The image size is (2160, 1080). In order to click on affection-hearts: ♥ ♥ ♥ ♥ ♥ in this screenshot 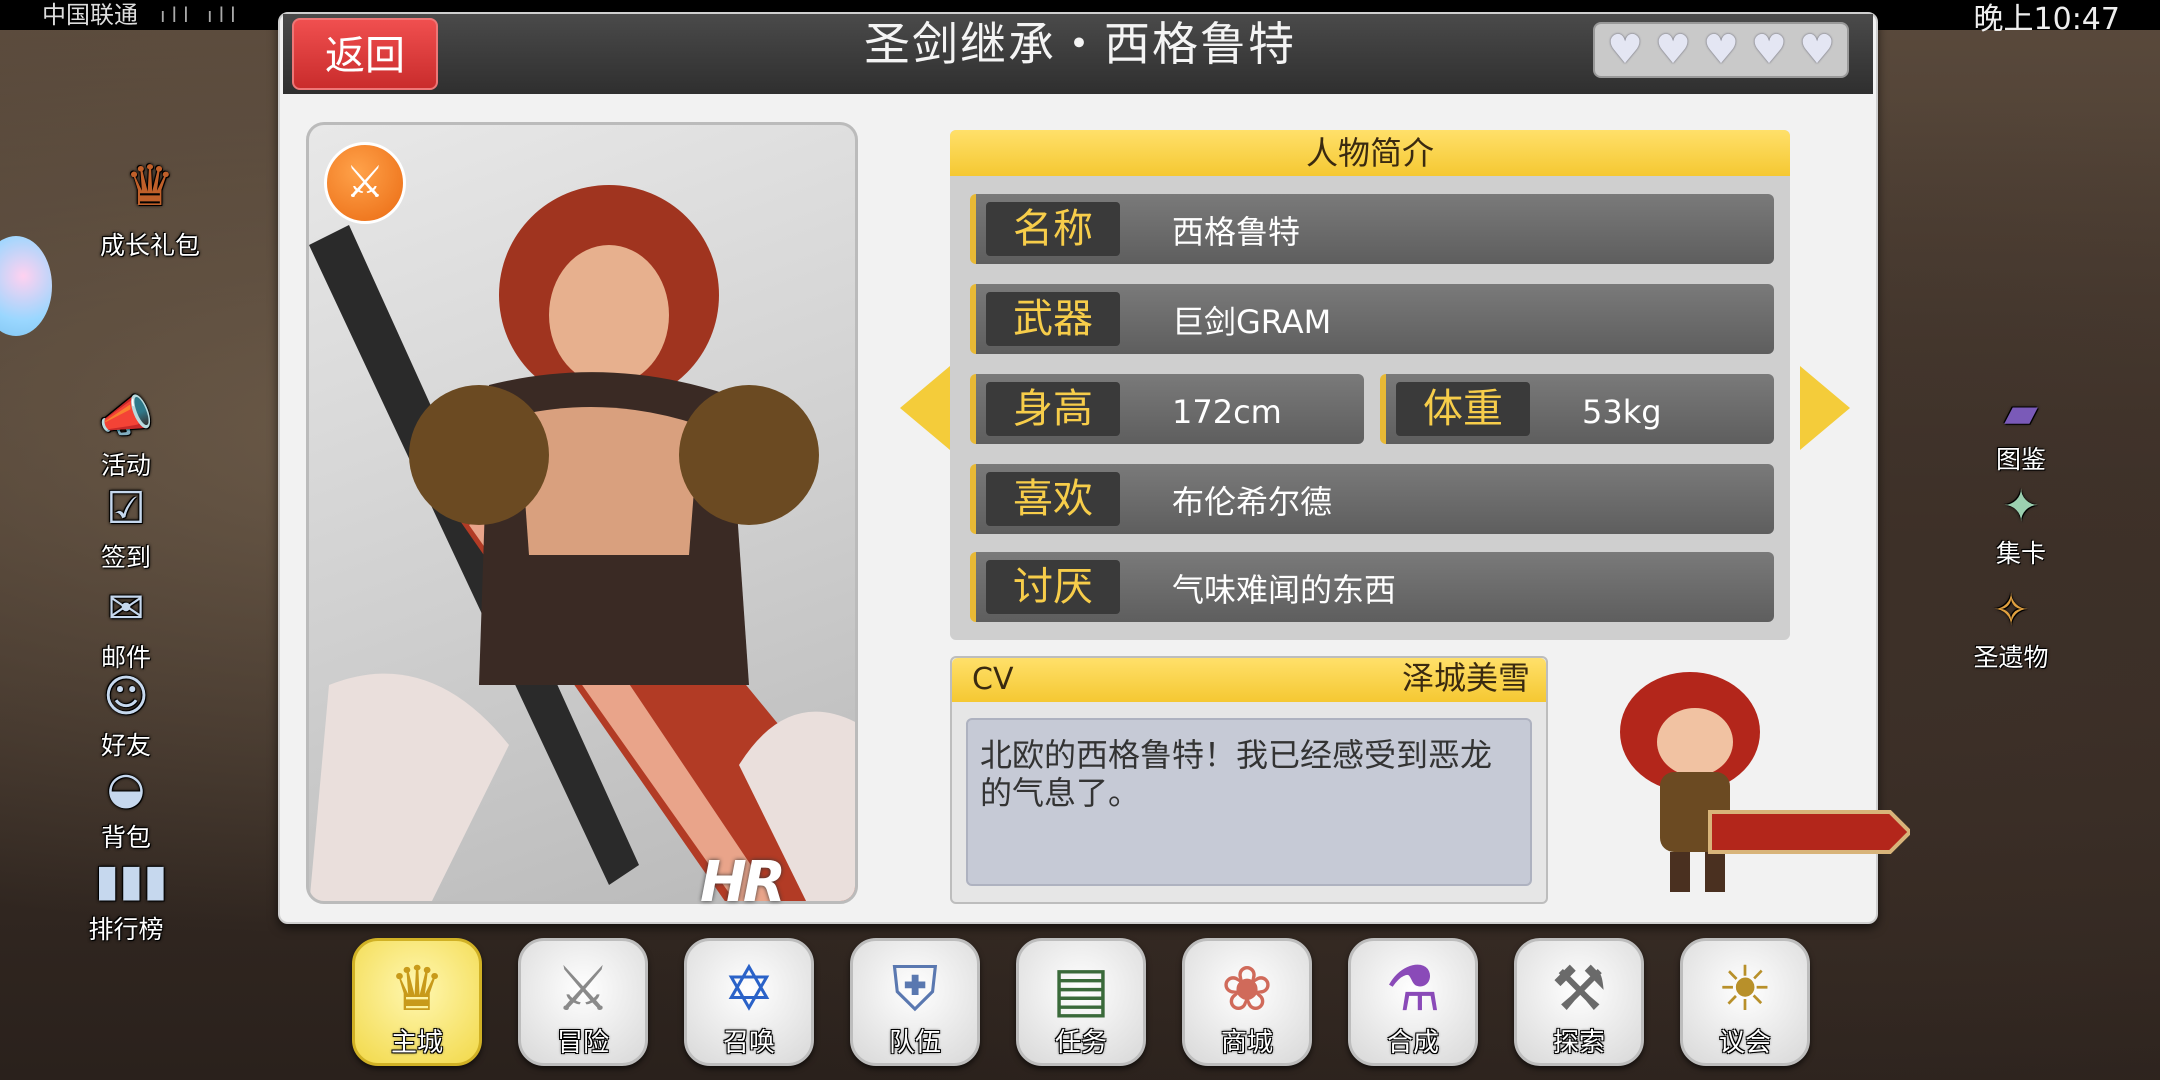, I will do `click(1721, 50)`.